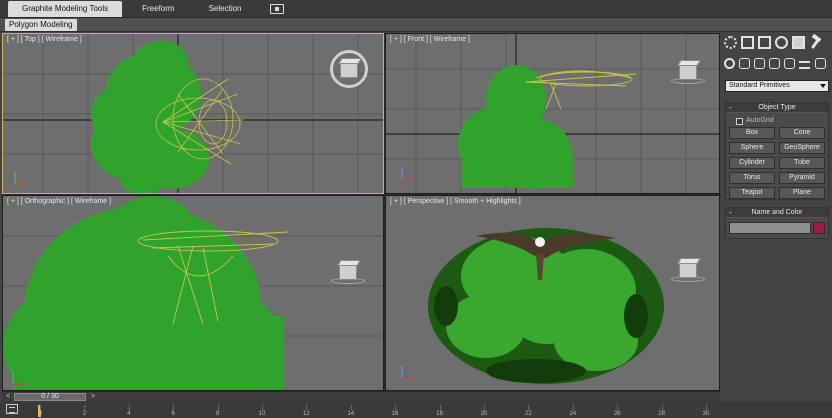 The image size is (832, 418). What do you see at coordinates (416, 25) in the screenshot?
I see `ribbon-panel: Polygon Modeling` at bounding box center [416, 25].